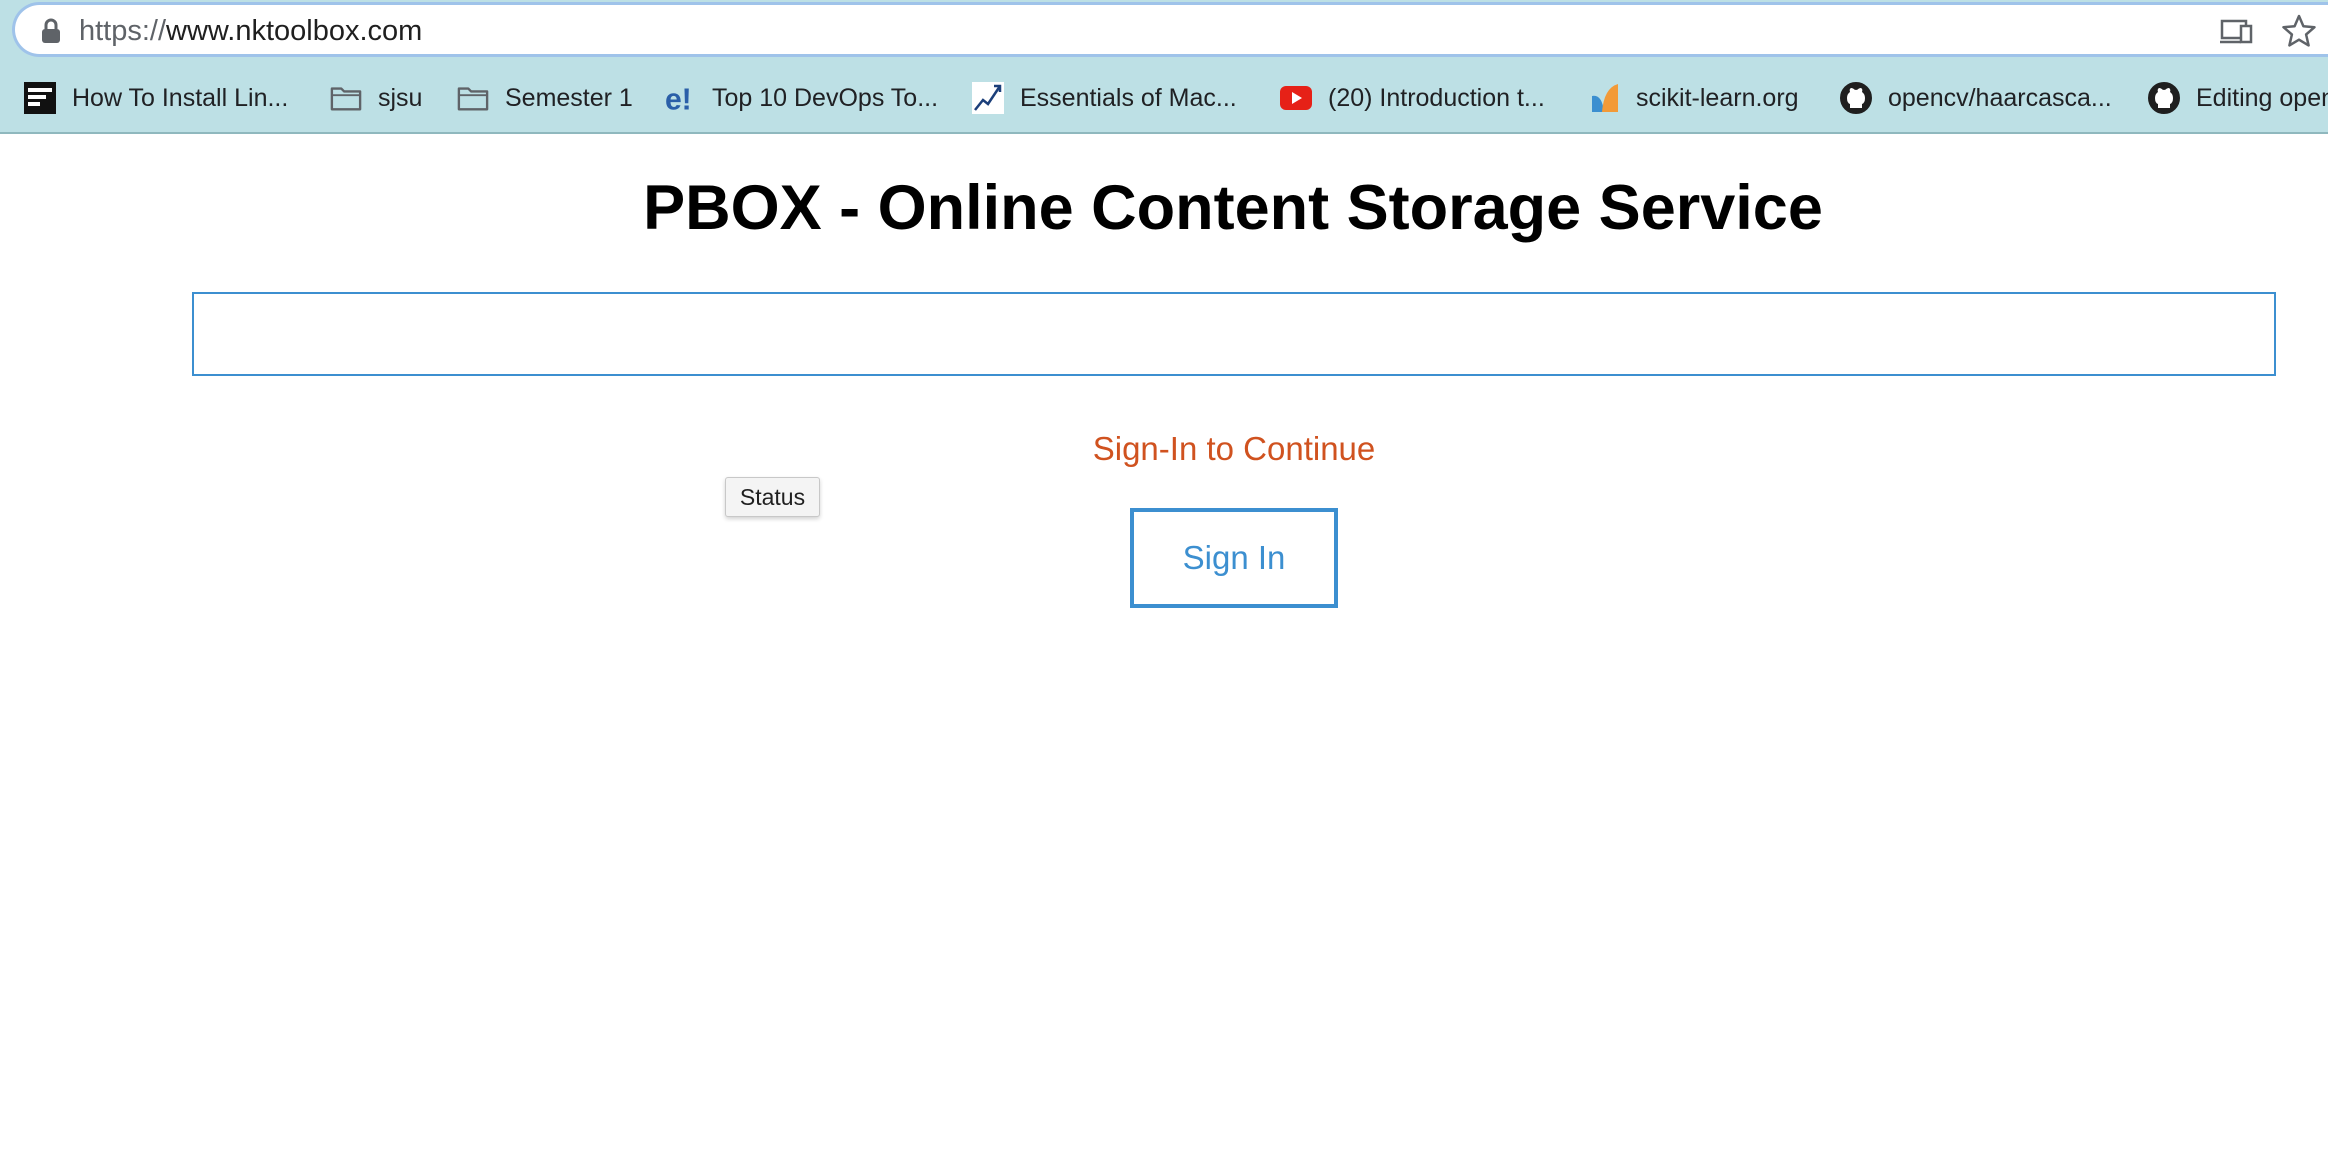 The width and height of the screenshot is (2328, 1174). I want to click on address-bar: https://www.nktoolbox.com, so click(1170, 29).